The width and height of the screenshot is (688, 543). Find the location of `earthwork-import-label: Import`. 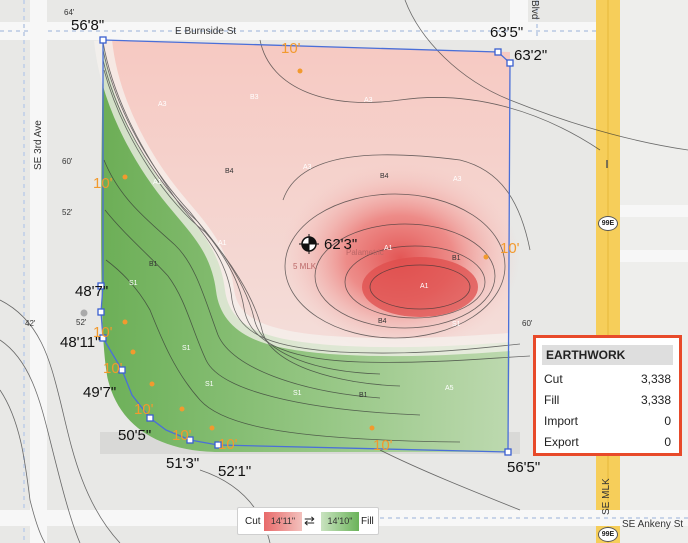

earthwork-import-label: Import is located at coordinates (561, 421).